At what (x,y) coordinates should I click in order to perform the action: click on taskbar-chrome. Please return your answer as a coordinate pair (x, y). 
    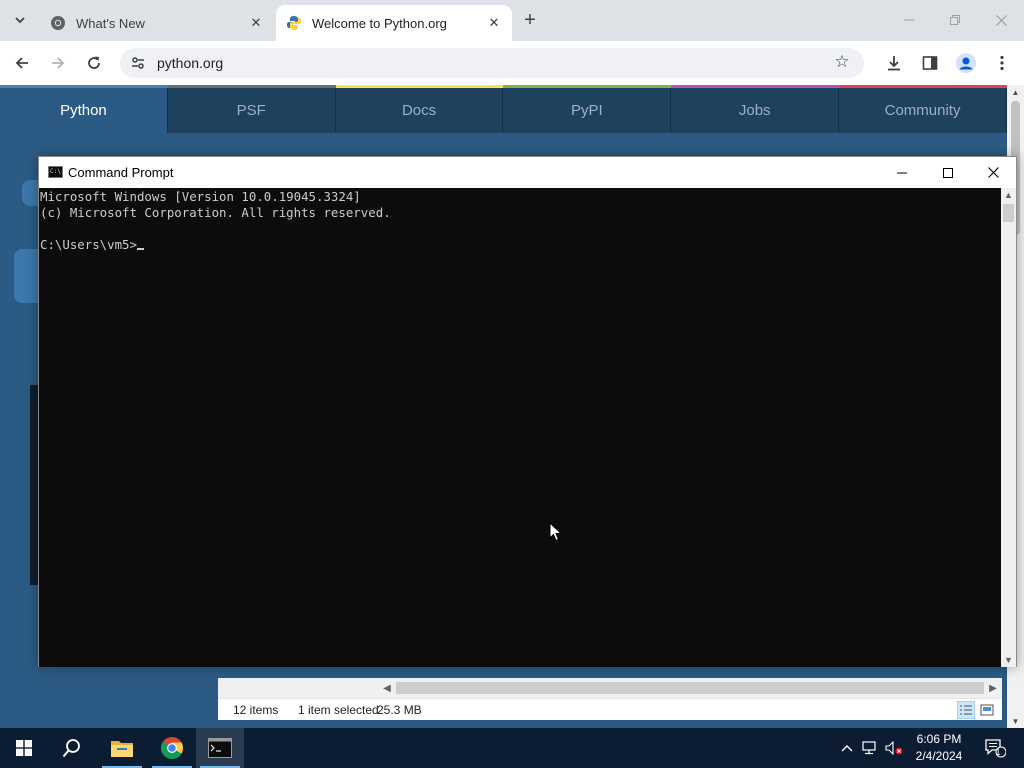
    Looking at the image, I should click on (172, 748).